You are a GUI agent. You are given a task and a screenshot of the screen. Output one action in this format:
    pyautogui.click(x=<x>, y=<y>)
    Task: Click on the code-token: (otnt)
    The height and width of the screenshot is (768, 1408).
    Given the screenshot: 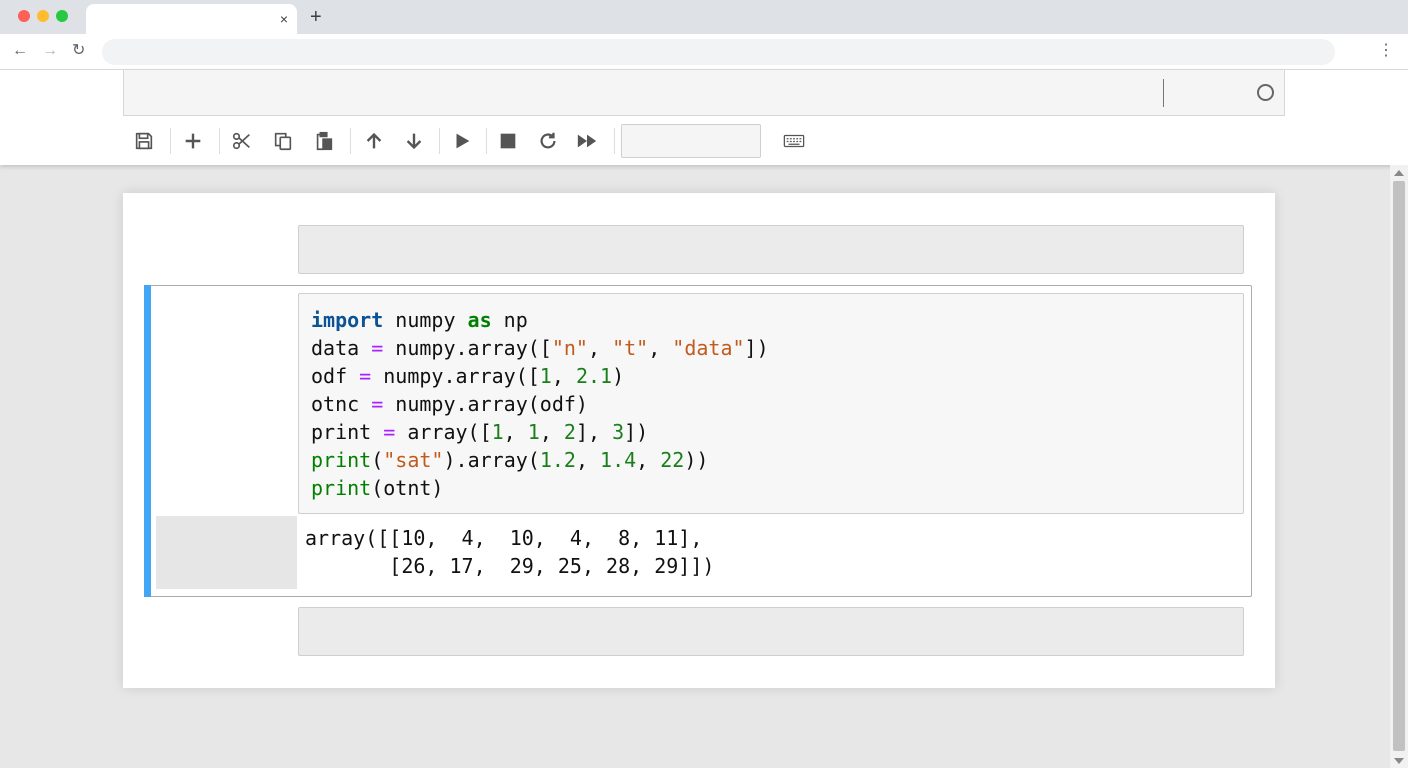 What is the action you would take?
    pyautogui.click(x=407, y=488)
    